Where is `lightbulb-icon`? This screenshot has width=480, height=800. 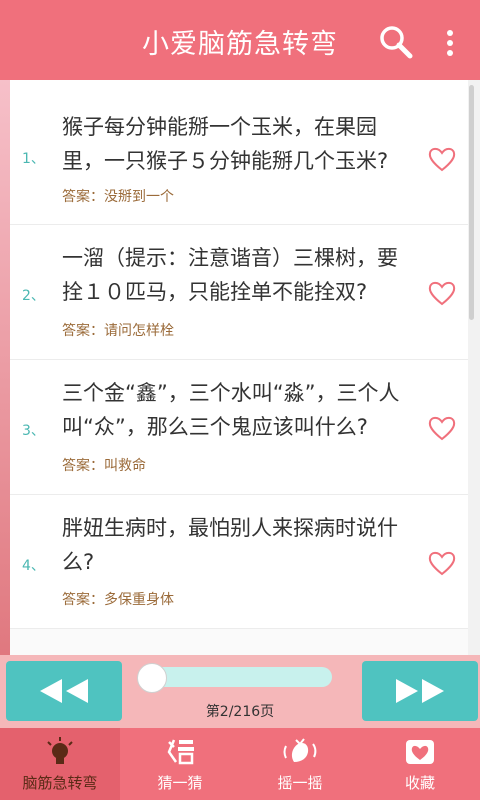 lightbulb-icon is located at coordinates (60, 750).